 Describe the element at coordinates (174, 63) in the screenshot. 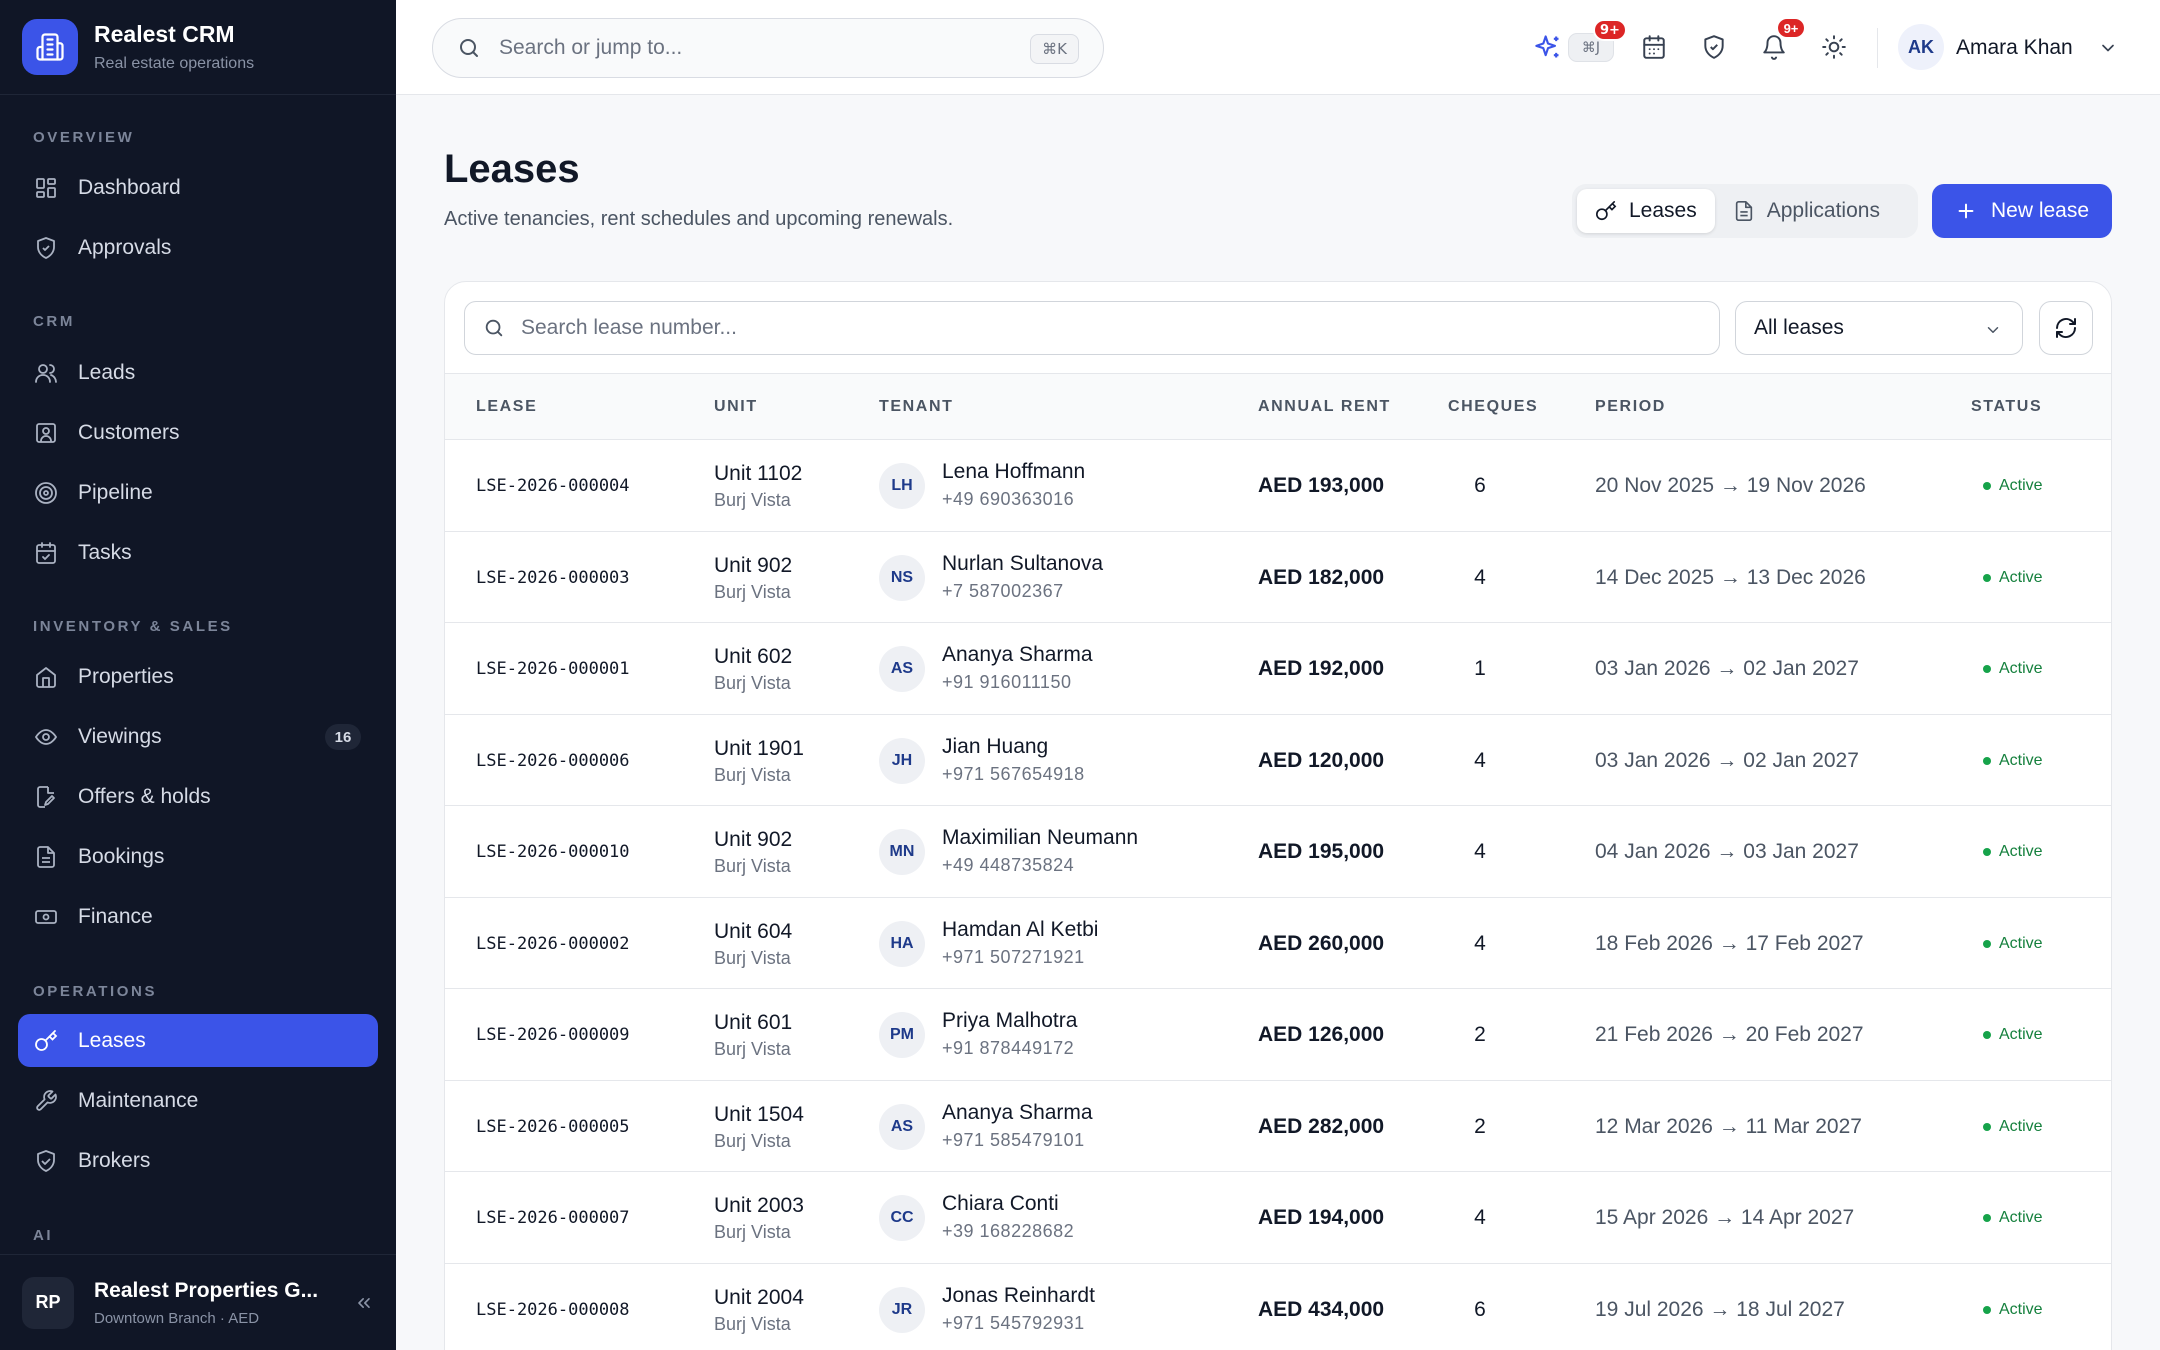

I see `brand-subtitle: Real estate operations` at that location.